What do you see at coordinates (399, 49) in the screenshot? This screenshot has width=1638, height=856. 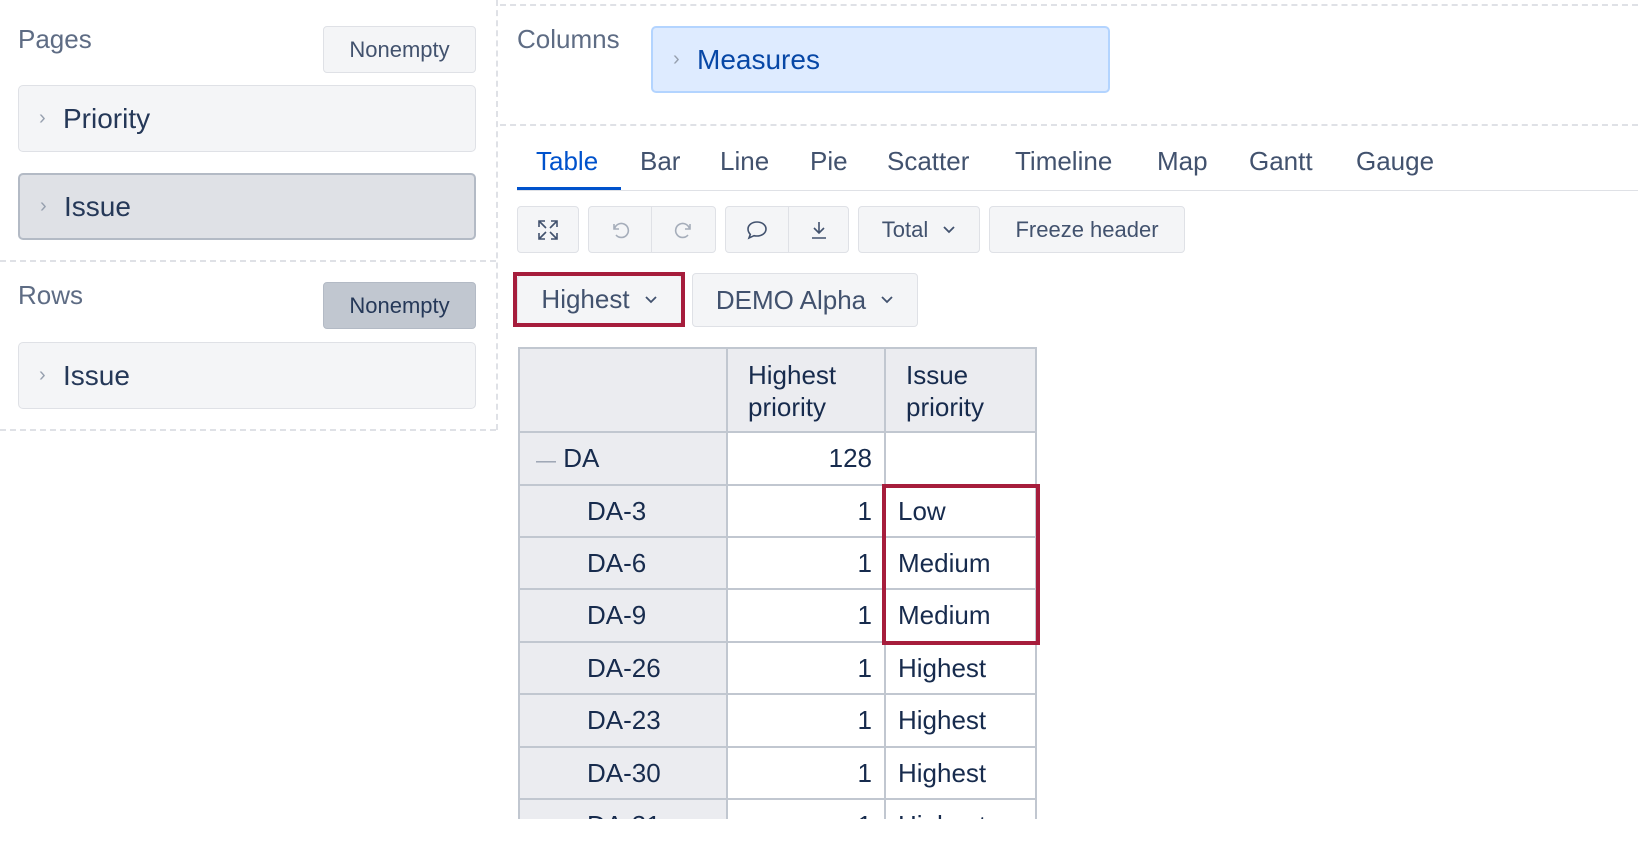 I see `pages-nonempty-button: Nonempty` at bounding box center [399, 49].